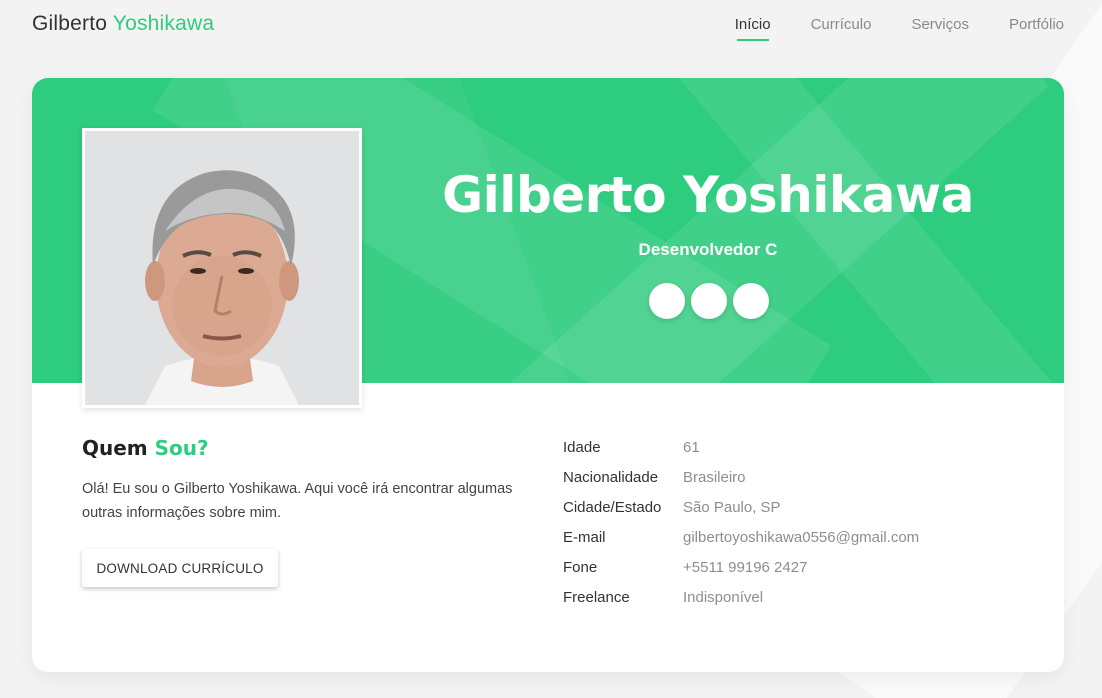  I want to click on info-row-email: E-mail gilbertoyoshikawa0556@gmail.com, so click(741, 537).